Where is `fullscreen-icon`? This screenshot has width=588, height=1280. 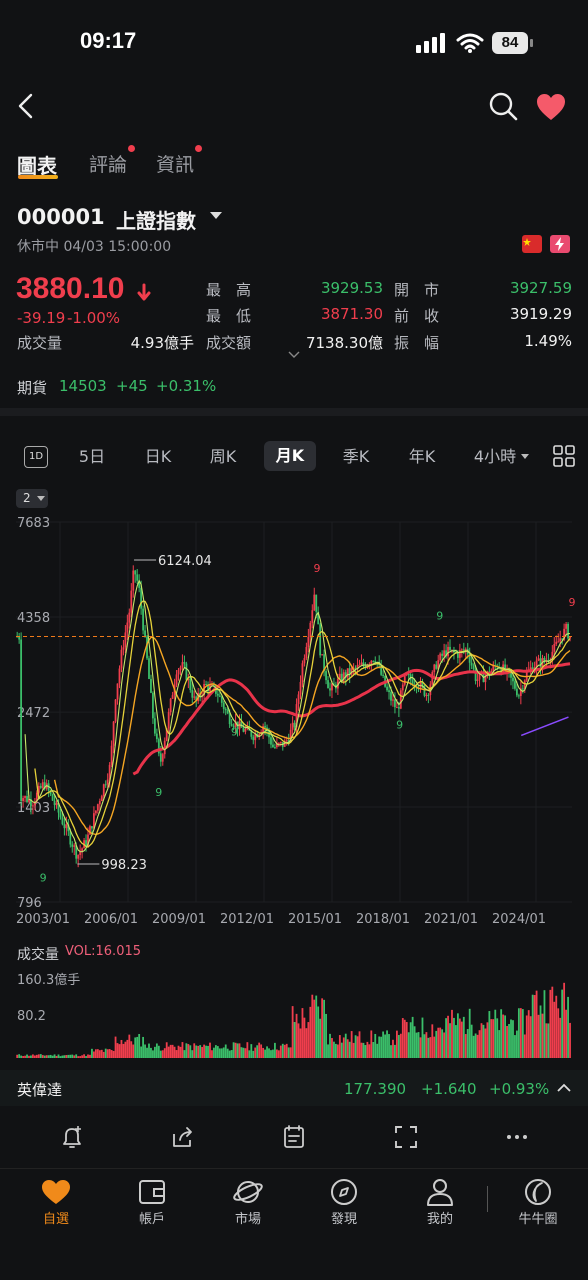 fullscreen-icon is located at coordinates (406, 1137).